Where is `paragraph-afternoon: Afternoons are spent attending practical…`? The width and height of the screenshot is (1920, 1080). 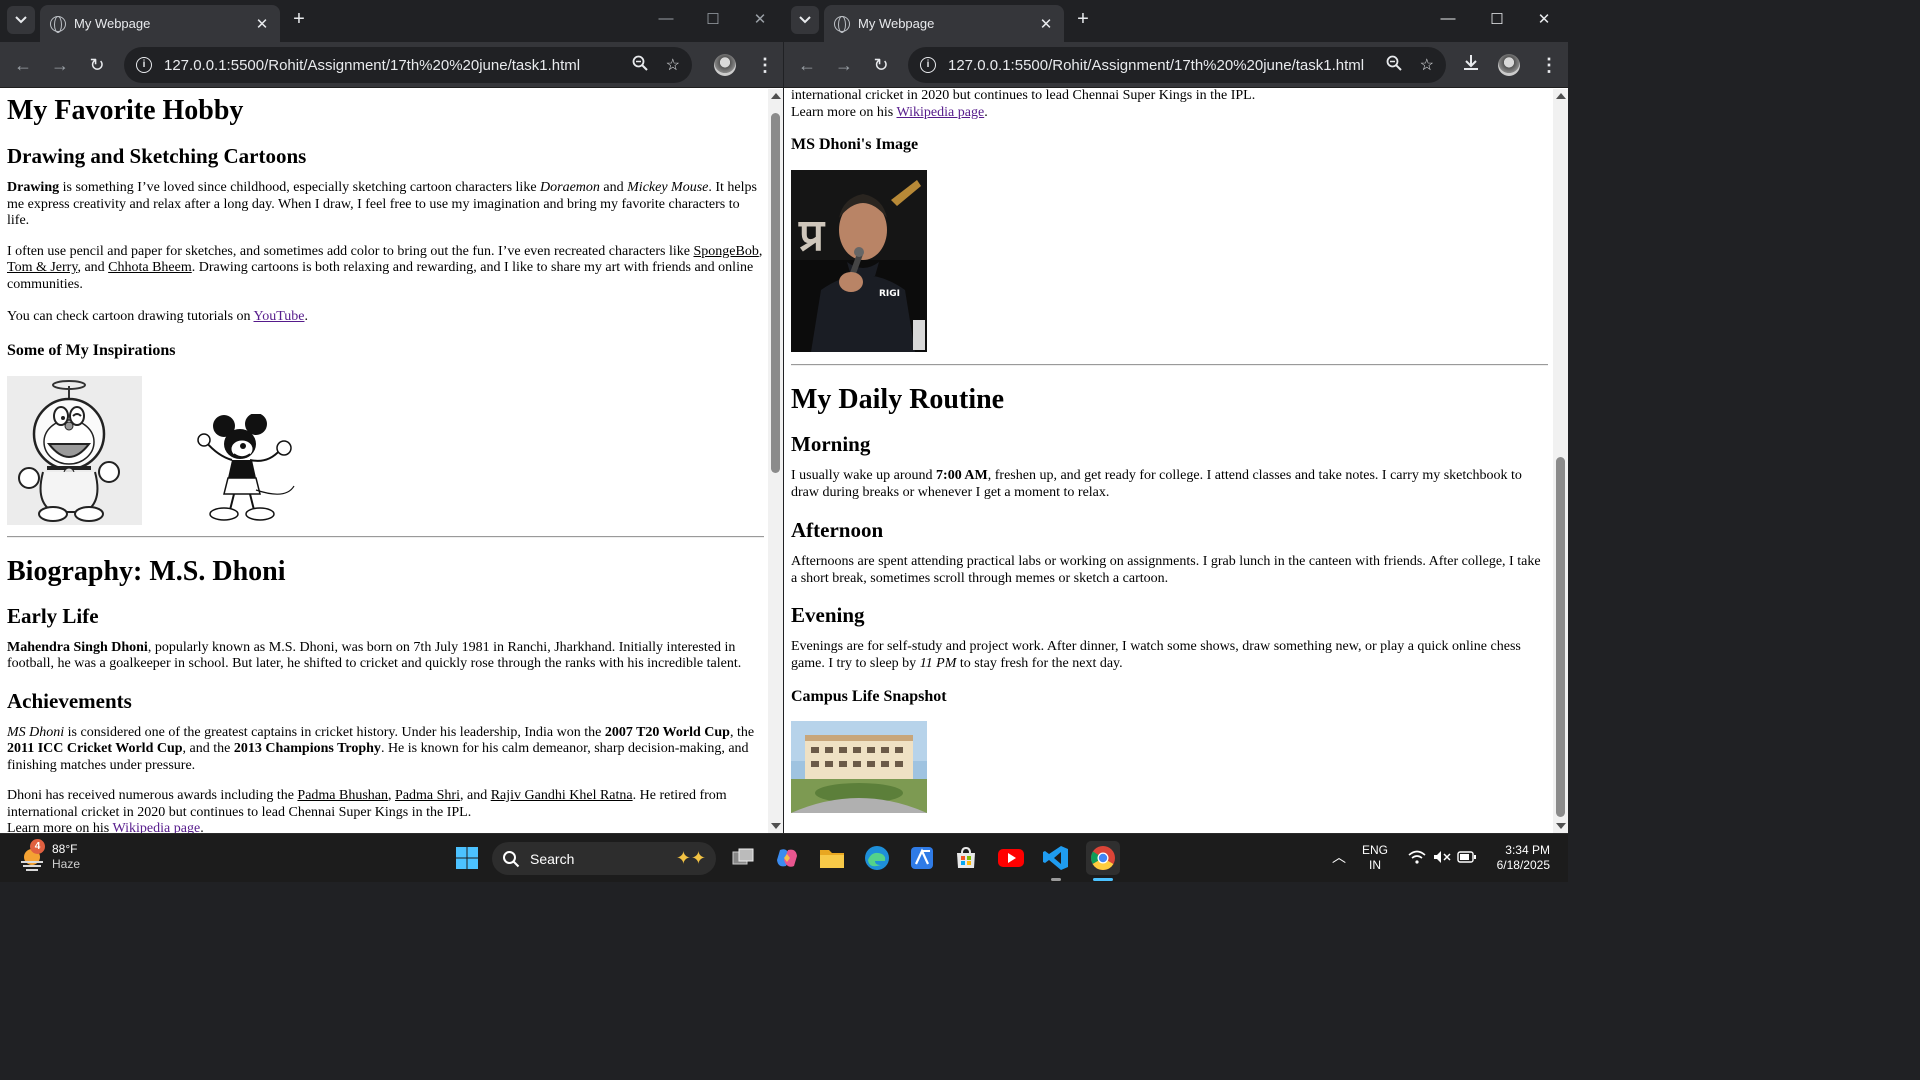
paragraph-afternoon: Afternoons are spent attending practical… is located at coordinates (1166, 570).